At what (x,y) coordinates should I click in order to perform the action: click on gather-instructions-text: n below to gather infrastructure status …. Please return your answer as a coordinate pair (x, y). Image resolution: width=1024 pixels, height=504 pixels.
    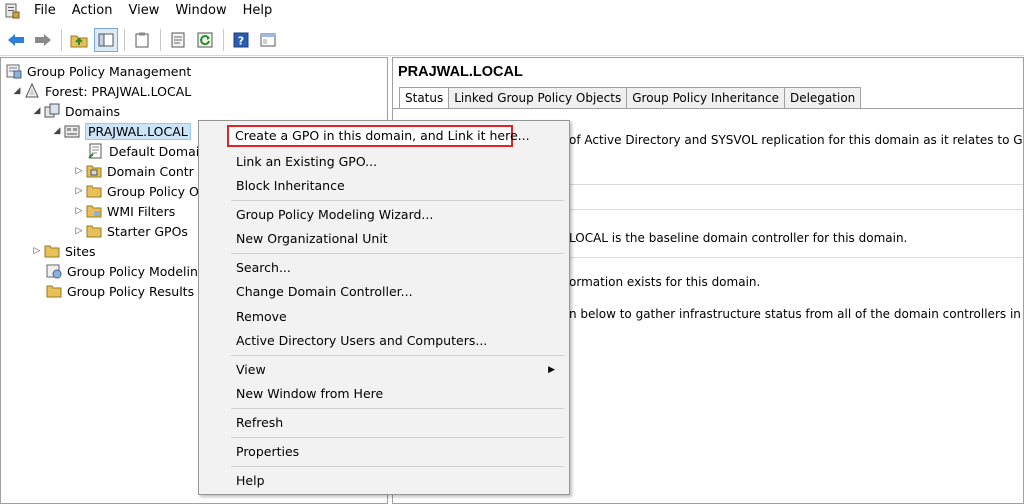
    Looking at the image, I should click on (796, 314).